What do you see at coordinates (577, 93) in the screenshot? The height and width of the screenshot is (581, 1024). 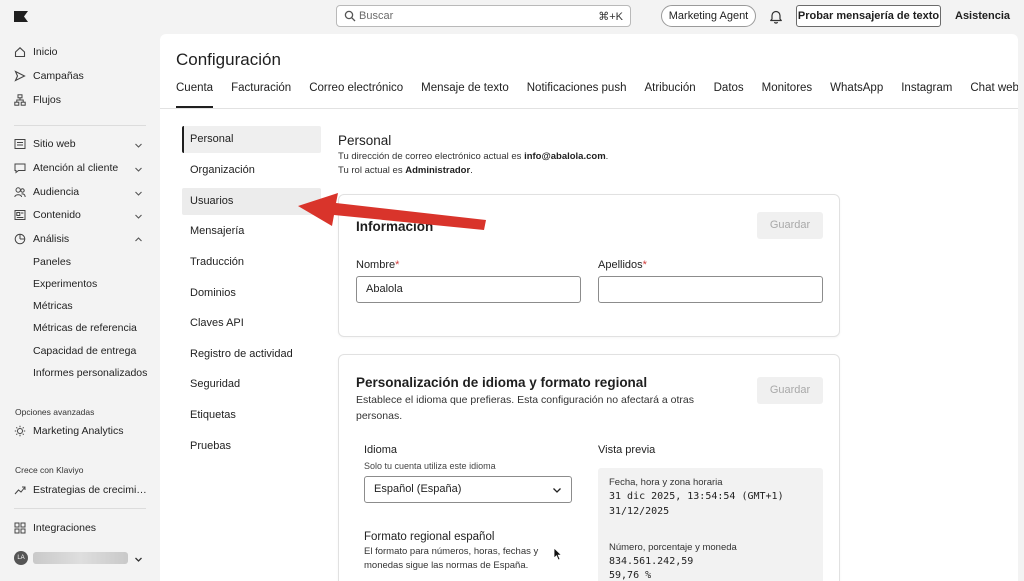 I see `tab-push: Notificaciones push` at bounding box center [577, 93].